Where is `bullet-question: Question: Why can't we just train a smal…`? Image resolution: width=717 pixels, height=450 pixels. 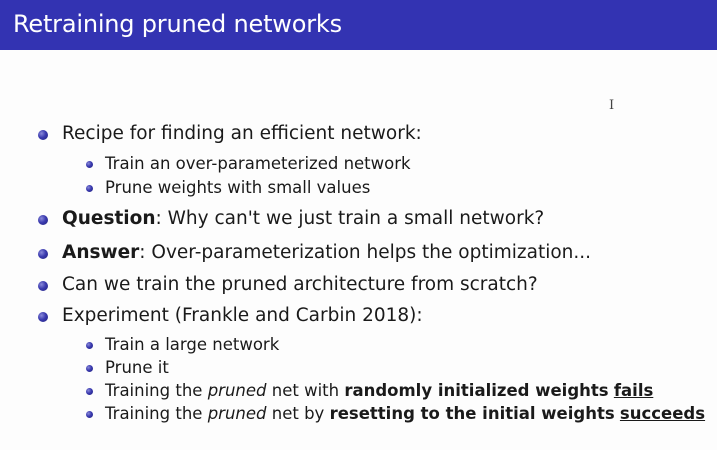
bullet-question: Question: Why can't we just train a smal… is located at coordinates (291, 218).